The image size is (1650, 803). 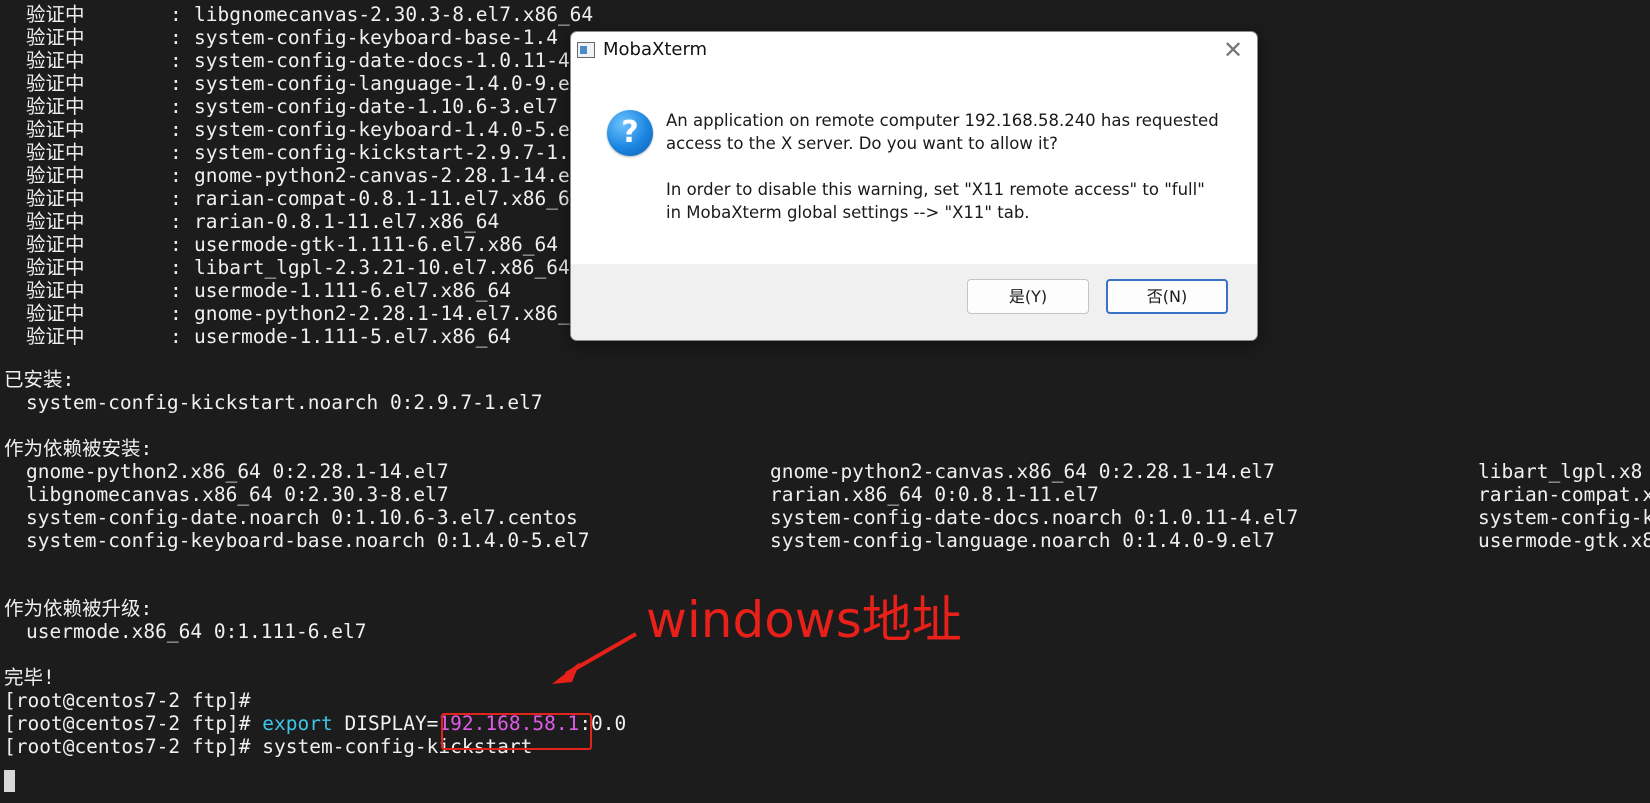 I want to click on no-button: 否(N), so click(x=1167, y=296).